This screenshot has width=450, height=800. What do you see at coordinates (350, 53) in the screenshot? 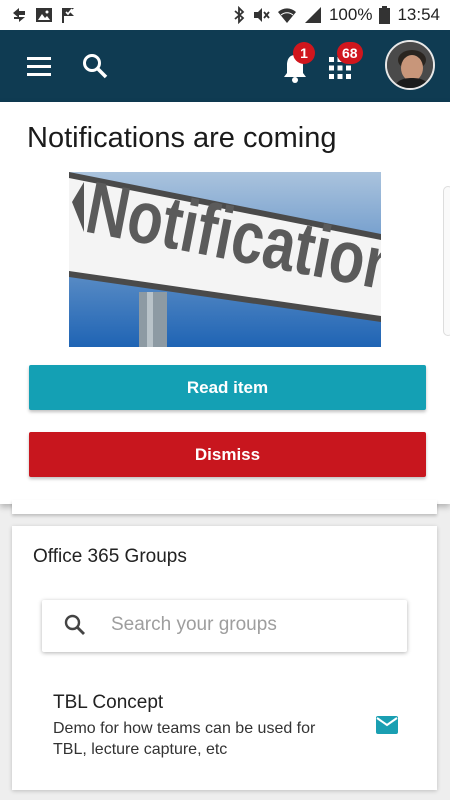
I see `apps-badge: 68` at bounding box center [350, 53].